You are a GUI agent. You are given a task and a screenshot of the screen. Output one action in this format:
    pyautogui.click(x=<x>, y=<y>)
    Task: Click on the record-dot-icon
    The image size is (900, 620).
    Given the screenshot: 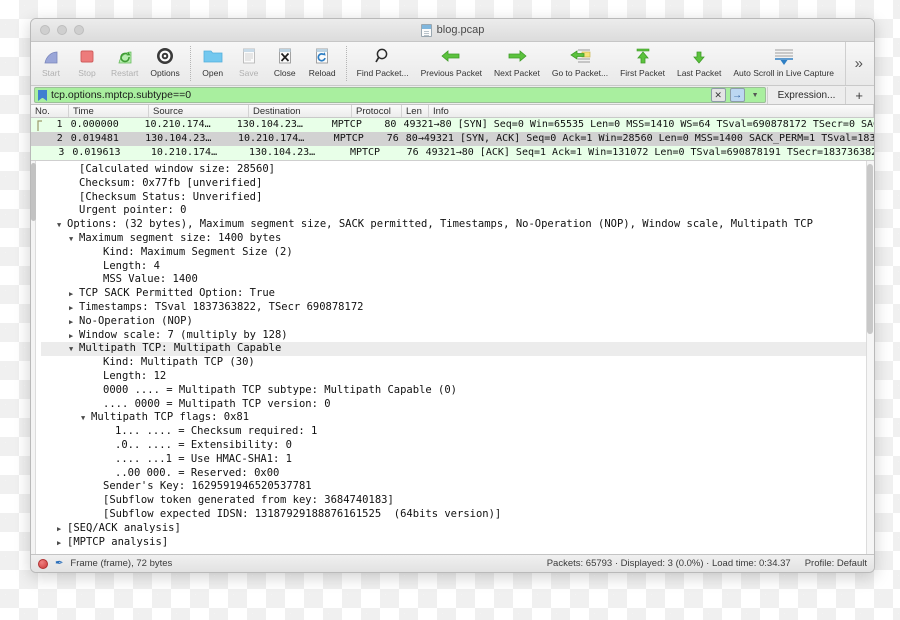 What is the action you would take?
    pyautogui.click(x=43, y=563)
    